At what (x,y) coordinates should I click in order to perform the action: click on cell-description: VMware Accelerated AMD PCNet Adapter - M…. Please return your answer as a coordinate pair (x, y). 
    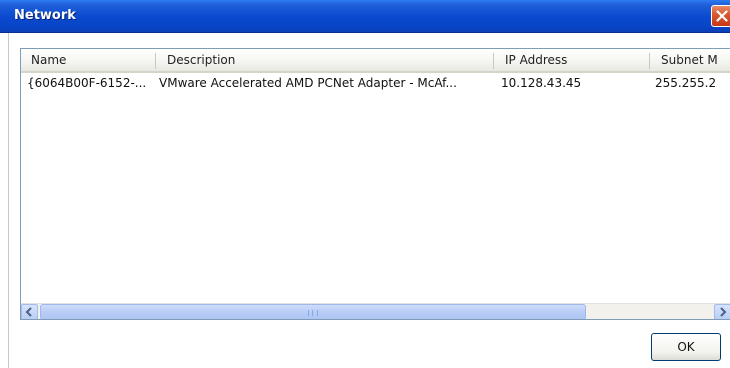
    Looking at the image, I should click on (308, 83).